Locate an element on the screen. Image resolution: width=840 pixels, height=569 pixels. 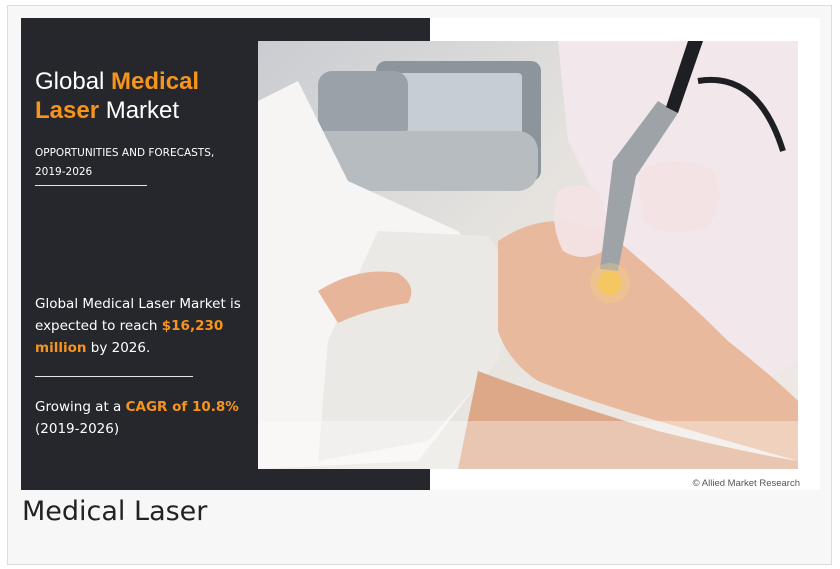
title-prefix: Global is located at coordinates (73, 81).